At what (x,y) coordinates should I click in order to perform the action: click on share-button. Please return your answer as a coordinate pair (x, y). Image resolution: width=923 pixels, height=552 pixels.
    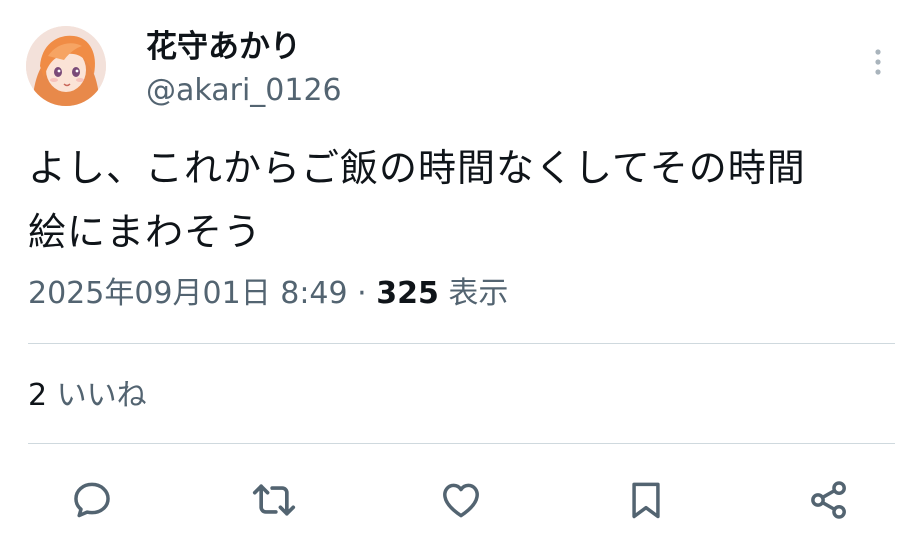
    Looking at the image, I should click on (829, 500).